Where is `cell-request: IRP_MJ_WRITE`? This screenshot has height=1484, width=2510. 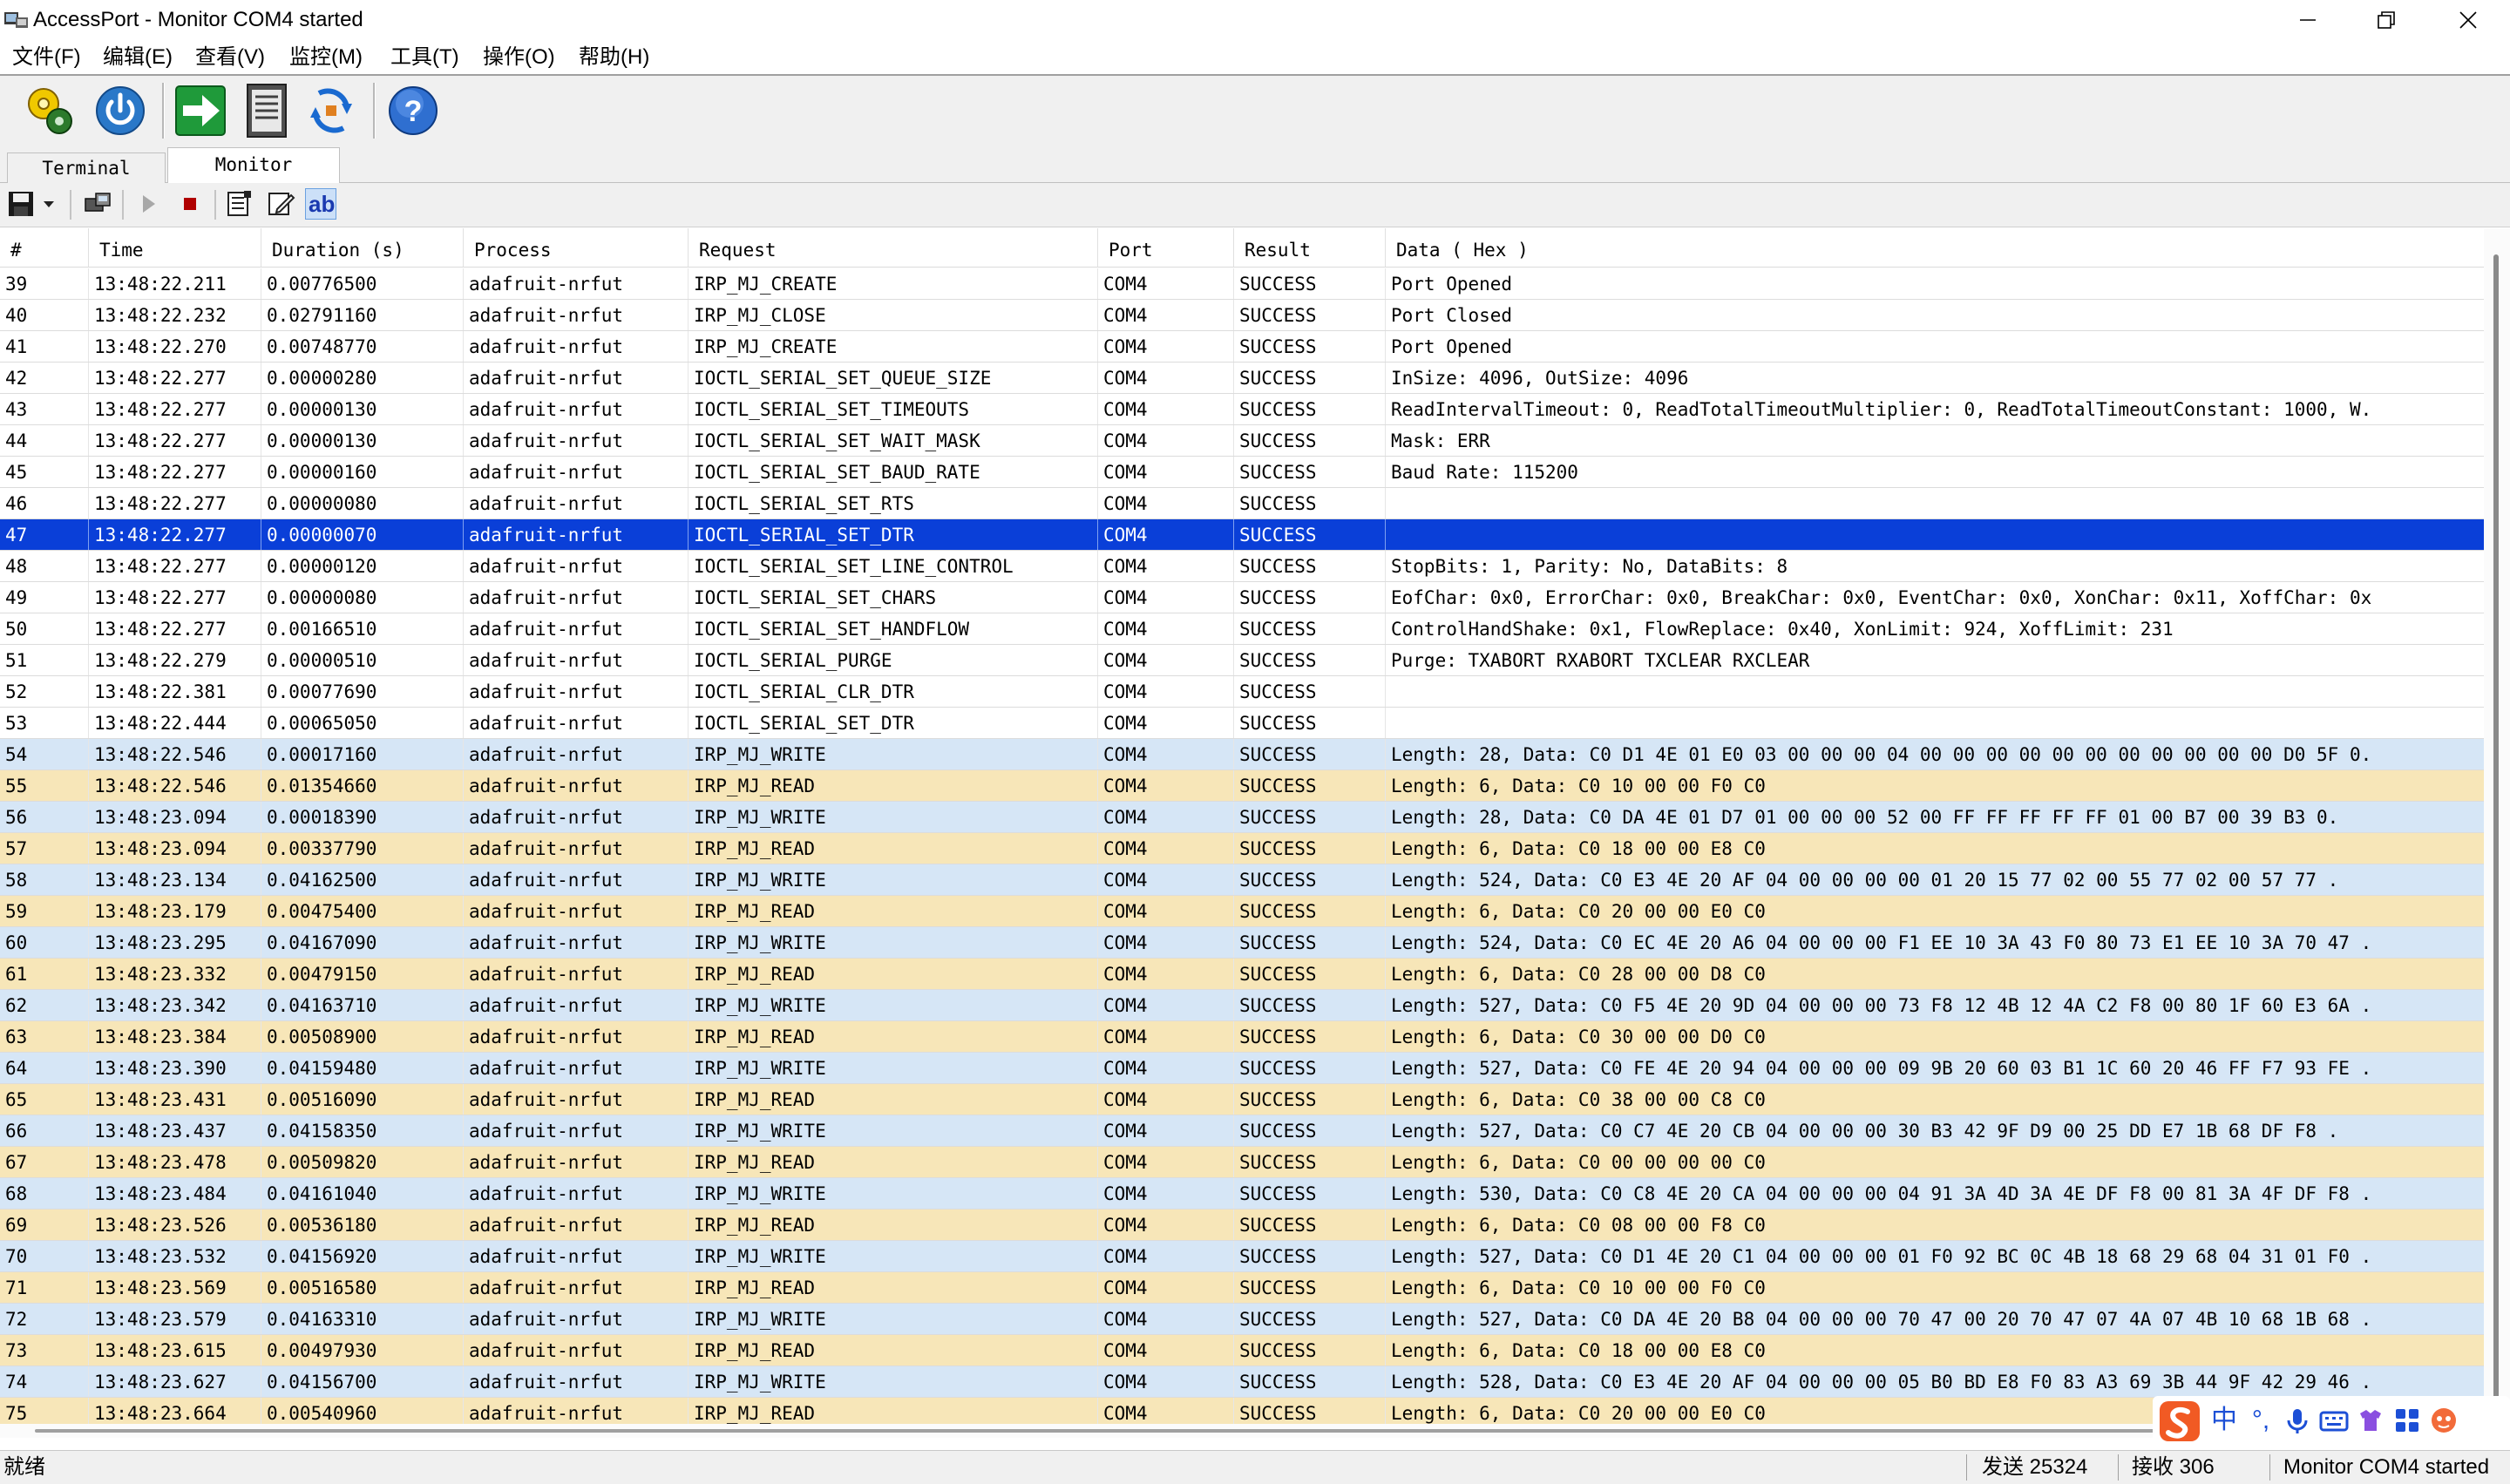 cell-request: IRP_MJ_WRITE is located at coordinates (894, 1193).